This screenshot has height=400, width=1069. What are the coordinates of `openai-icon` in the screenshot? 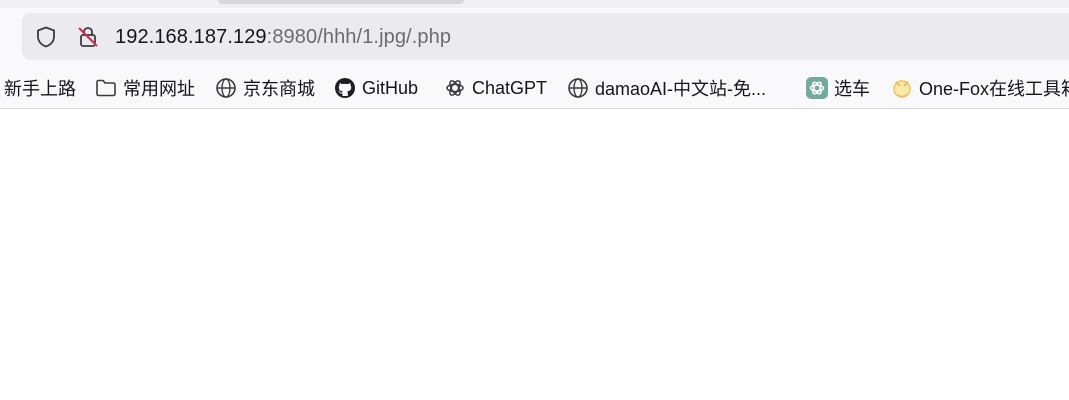 It's located at (455, 88).